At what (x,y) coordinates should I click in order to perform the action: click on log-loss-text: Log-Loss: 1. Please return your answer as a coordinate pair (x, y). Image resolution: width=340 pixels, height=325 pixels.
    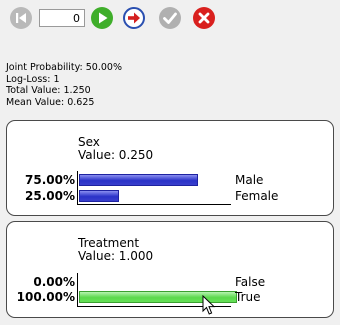
    Looking at the image, I should click on (33, 79).